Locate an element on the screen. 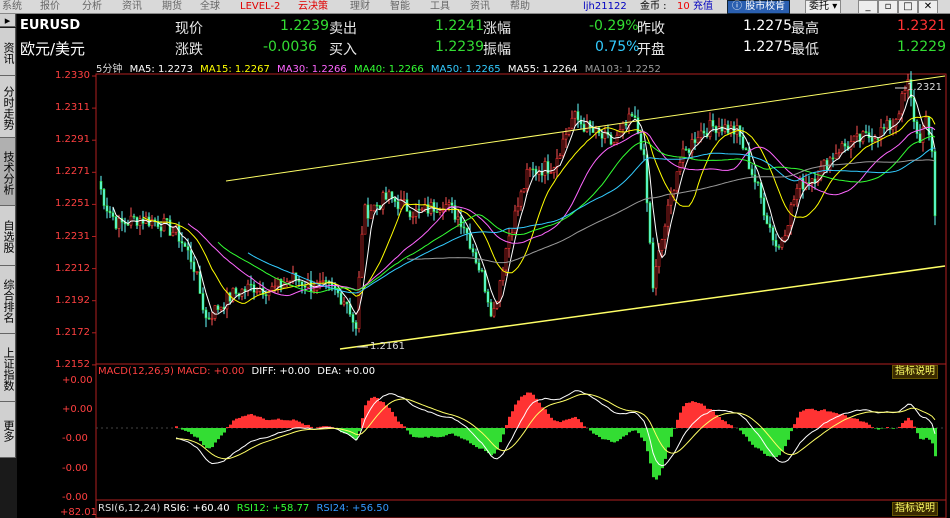 This screenshot has height=518, width=950. price-tick: 1.2291 is located at coordinates (72, 140).